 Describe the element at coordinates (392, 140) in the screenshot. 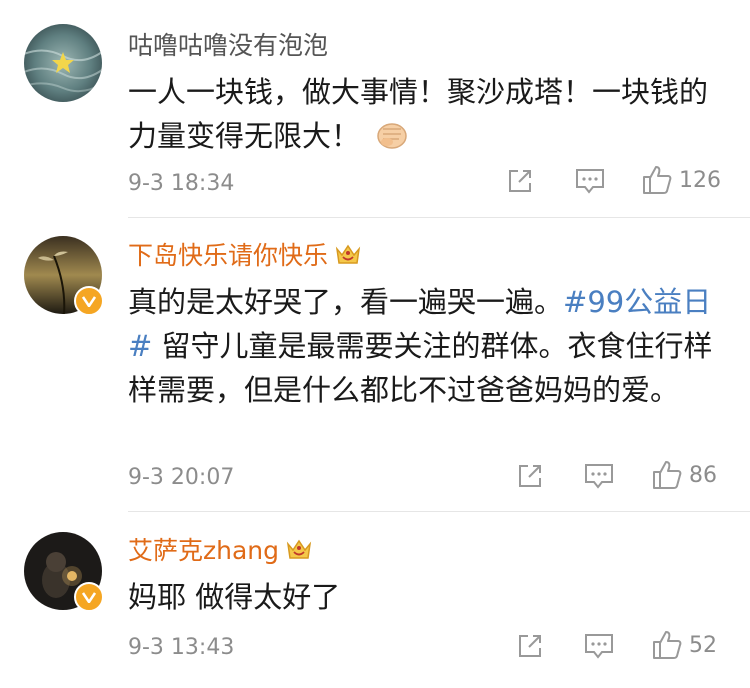

I see `fist-emoji-icon` at that location.